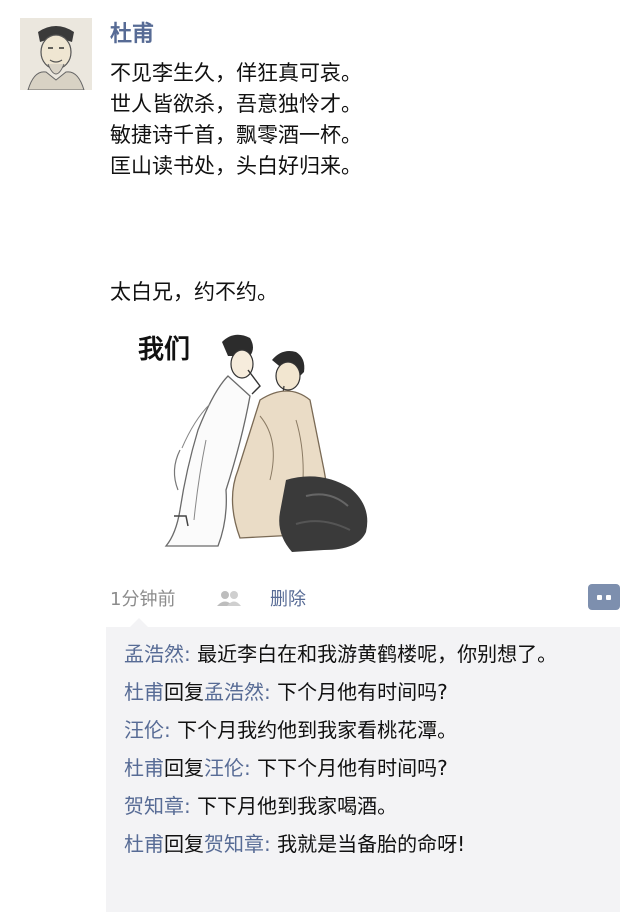 This screenshot has height=914, width=640. What do you see at coordinates (371, 844) in the screenshot?
I see `comment-text: 我就是当备胎的命呀!` at bounding box center [371, 844].